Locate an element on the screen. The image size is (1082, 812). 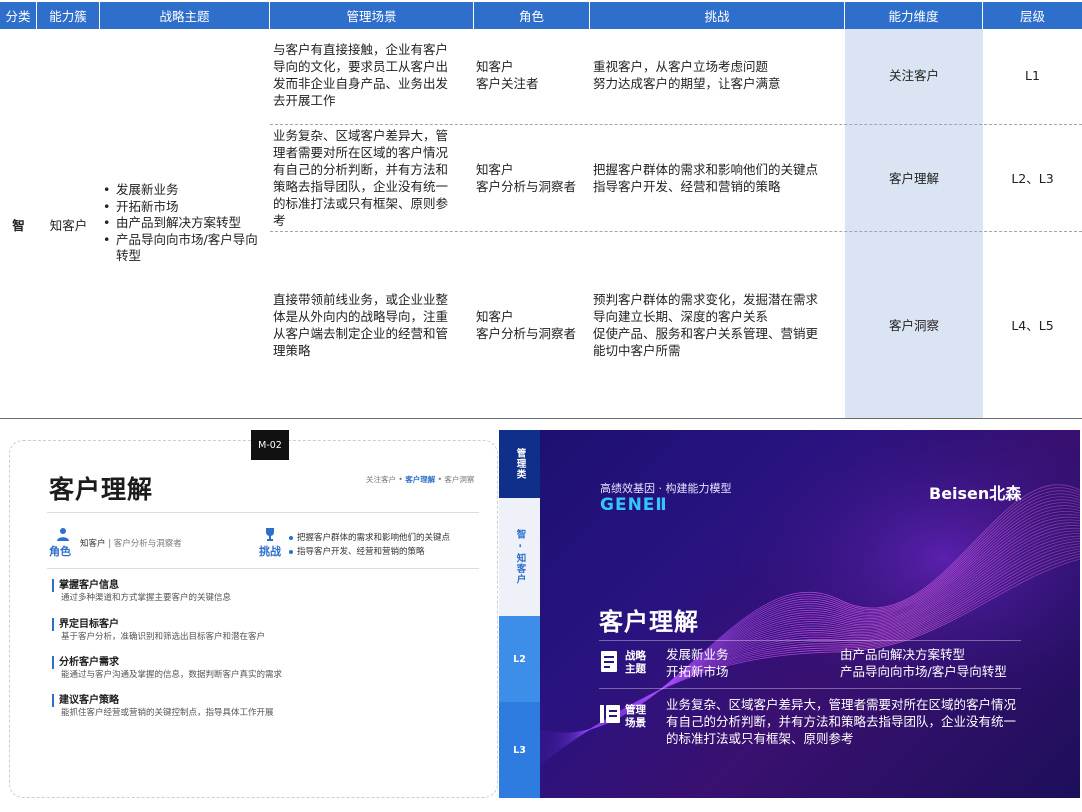
strategy-item: 开拓新市场 is located at coordinates (697, 671).